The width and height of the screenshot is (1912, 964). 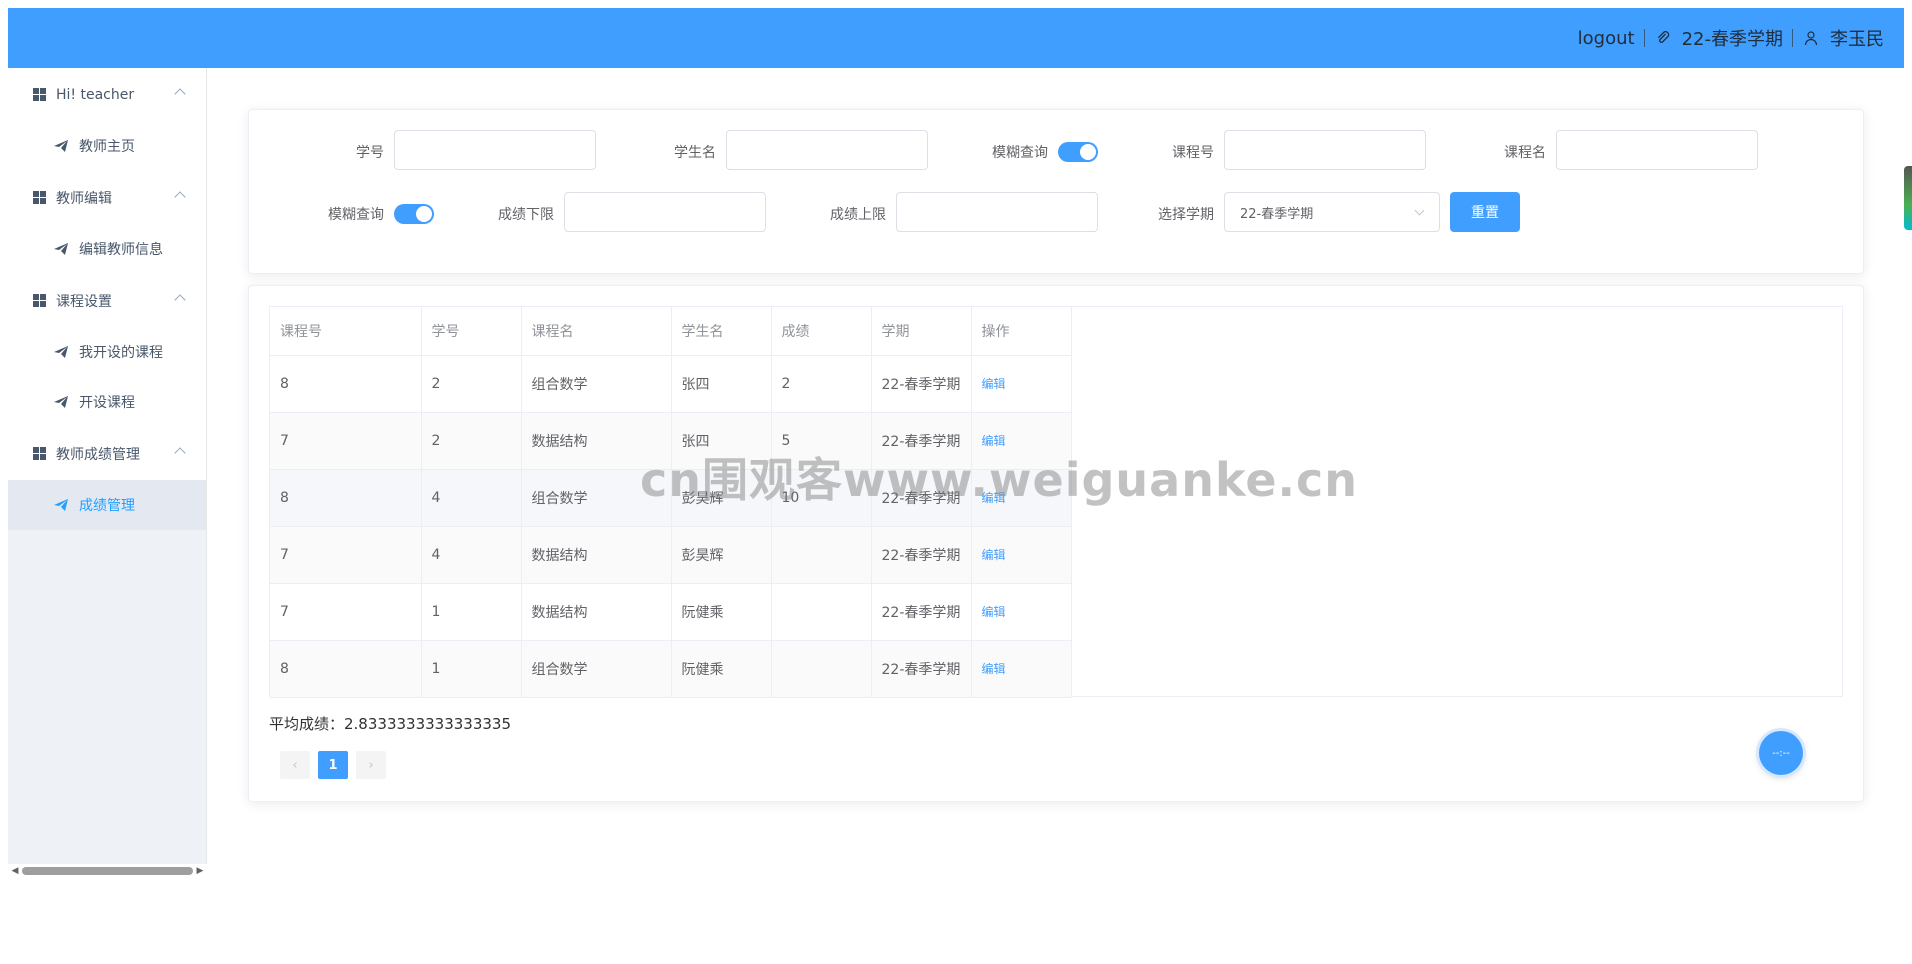 What do you see at coordinates (827, 150) in the screenshot?
I see `student-name-input` at bounding box center [827, 150].